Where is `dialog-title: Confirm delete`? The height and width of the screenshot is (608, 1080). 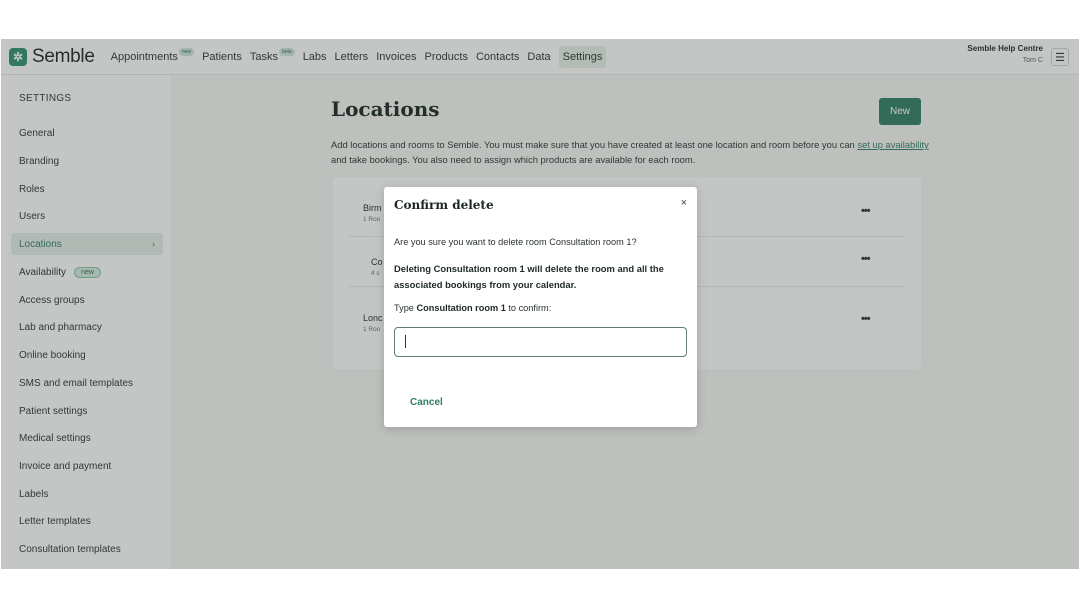
dialog-title: Confirm delete is located at coordinates (444, 205).